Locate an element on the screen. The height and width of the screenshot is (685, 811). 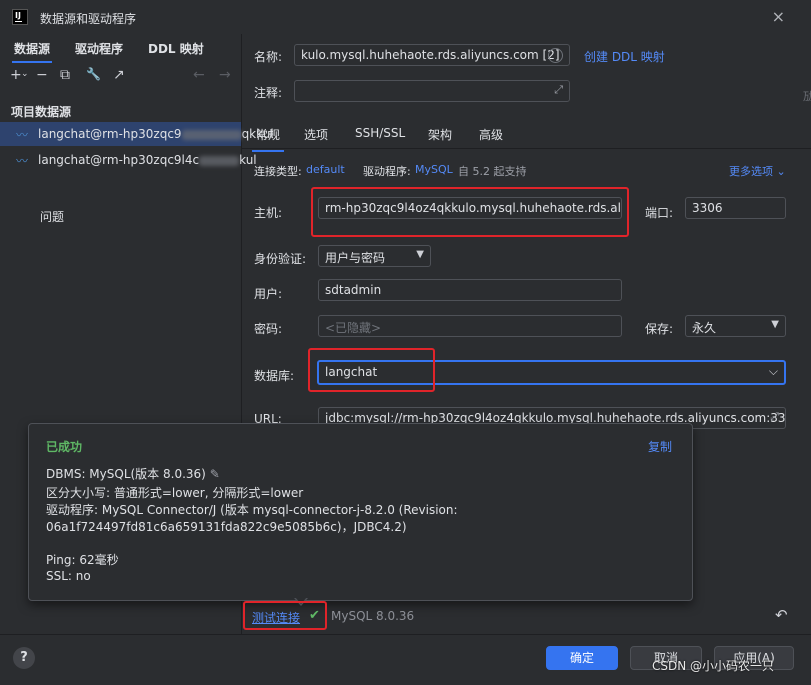
datasource-label: langchat@rm-hp30zqc9l4c kul is located at coordinates (147, 160).